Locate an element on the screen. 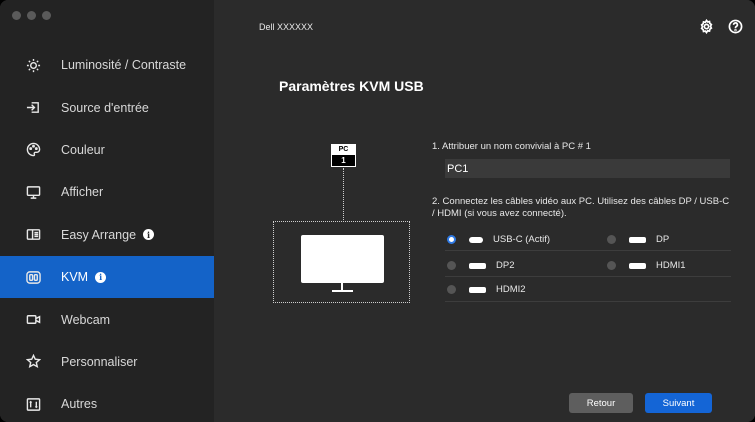 The height and width of the screenshot is (422, 755). option-label: HDMI2 is located at coordinates (511, 289).